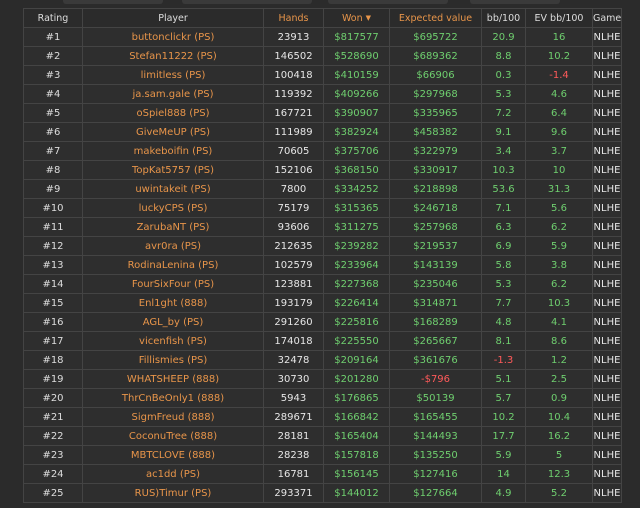 The width and height of the screenshot is (640, 508). What do you see at coordinates (173, 493) in the screenshot?
I see `player-link: RUS)Timur (PS)` at bounding box center [173, 493].